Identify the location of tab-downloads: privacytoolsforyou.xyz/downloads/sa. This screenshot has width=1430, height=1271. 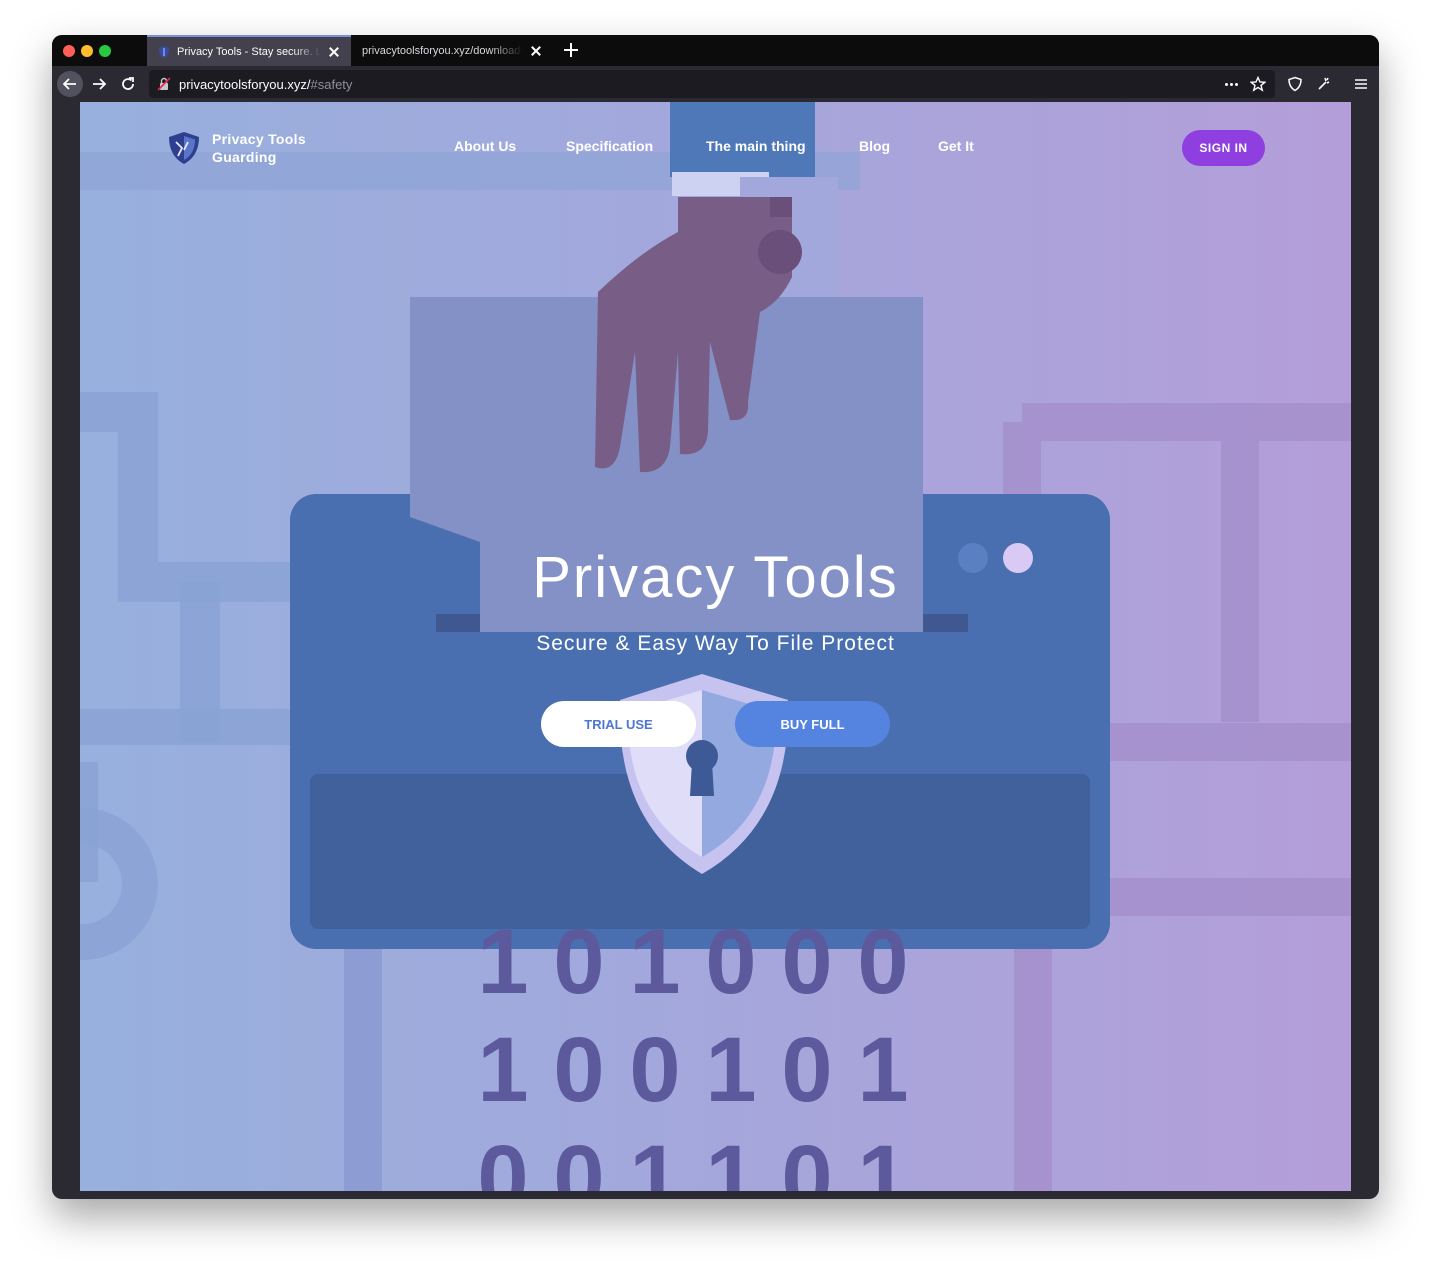
(452, 50).